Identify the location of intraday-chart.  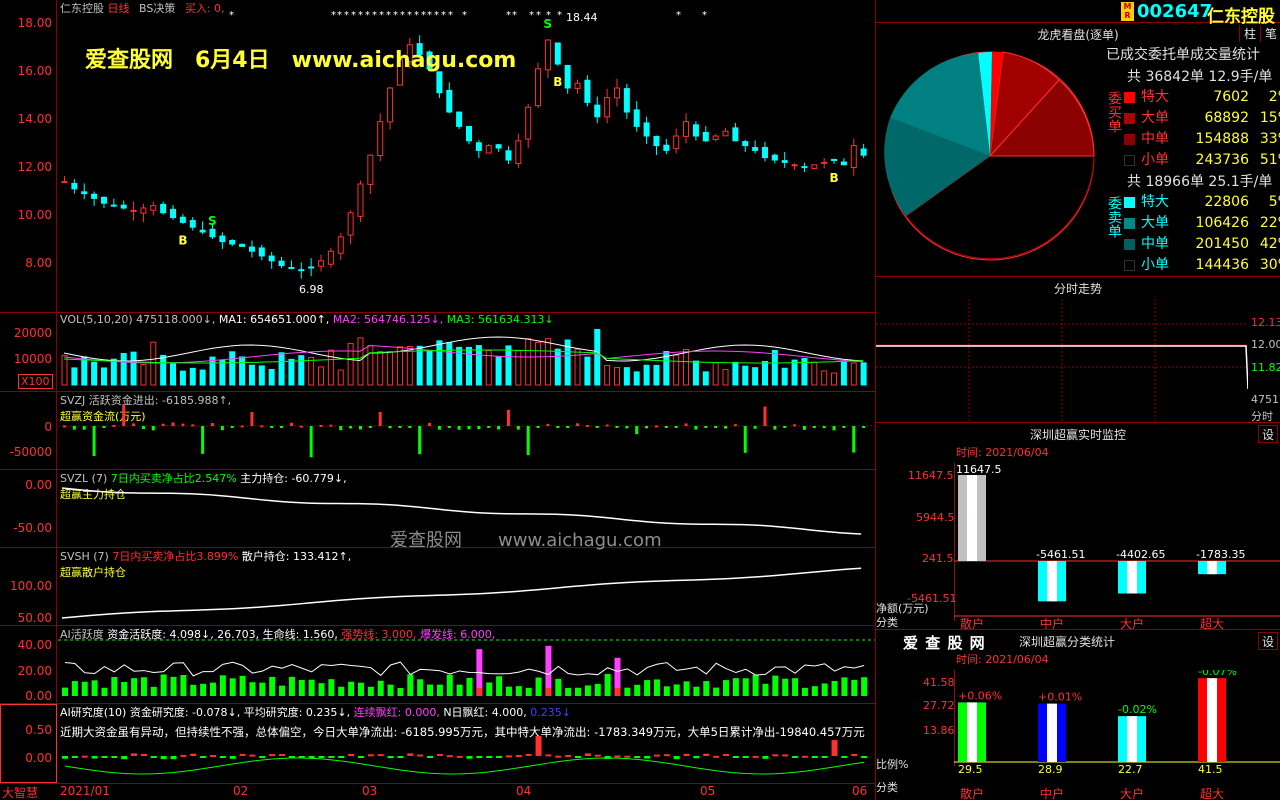
(1062, 360).